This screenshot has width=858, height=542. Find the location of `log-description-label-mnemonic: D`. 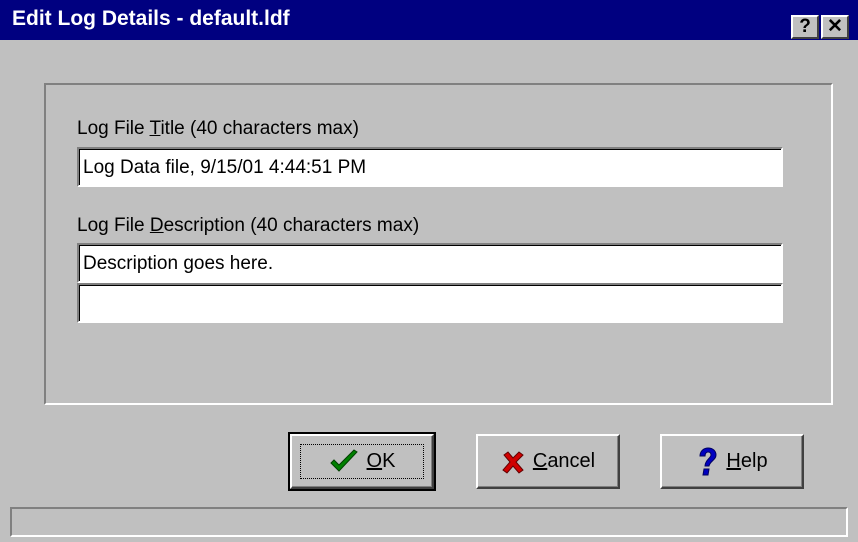

log-description-label-mnemonic: D is located at coordinates (156, 225).